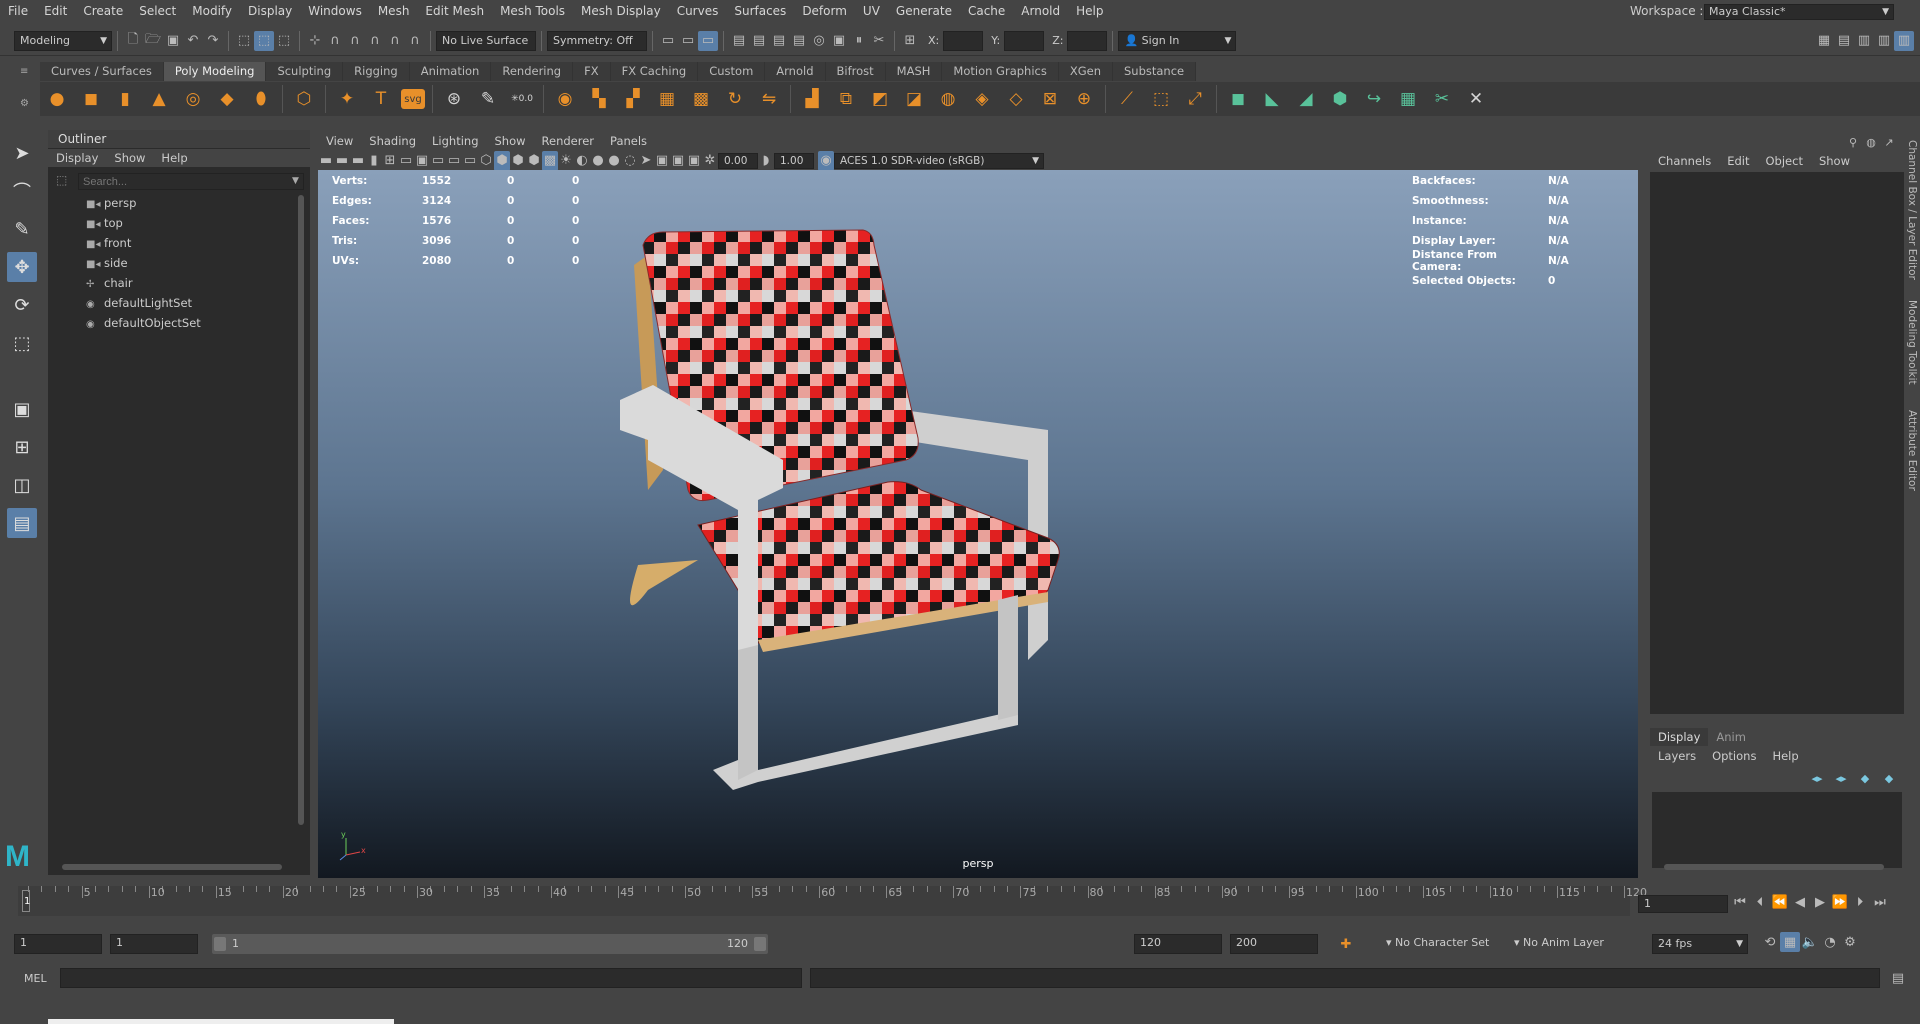 The image size is (1920, 1024). I want to click on select-component-icon: ⬚, so click(284, 41).